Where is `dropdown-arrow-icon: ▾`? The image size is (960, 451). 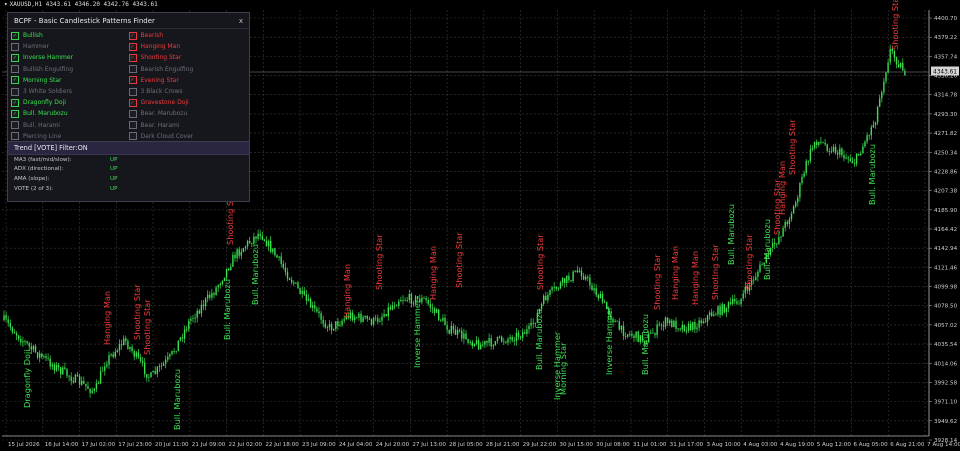
dropdown-arrow-icon: ▾ is located at coordinates (6, 4).